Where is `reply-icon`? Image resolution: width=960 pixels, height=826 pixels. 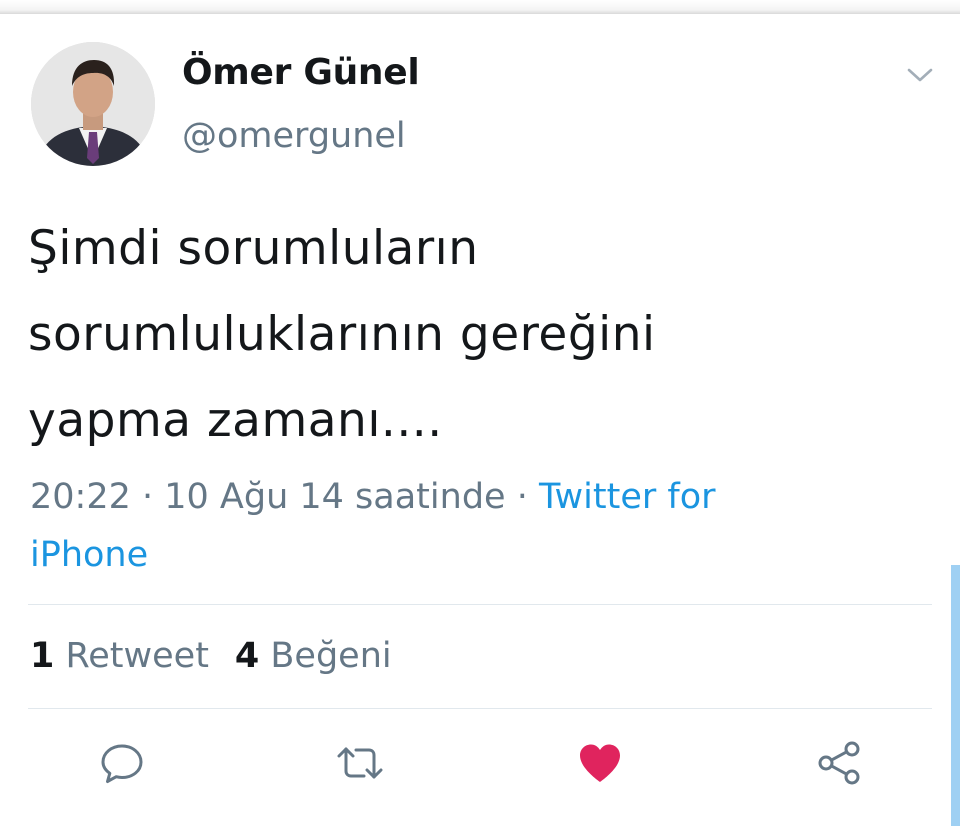 reply-icon is located at coordinates (122, 765).